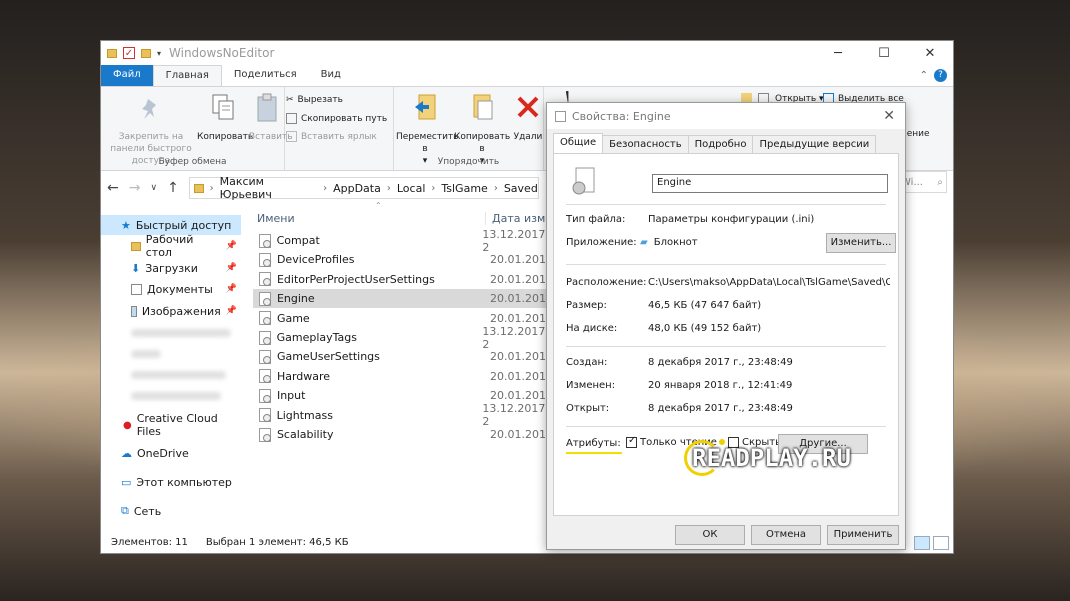  Describe the element at coordinates (403, 356) in the screenshot. I see `file-row: GameUserSettings 20.01.2018` at that location.